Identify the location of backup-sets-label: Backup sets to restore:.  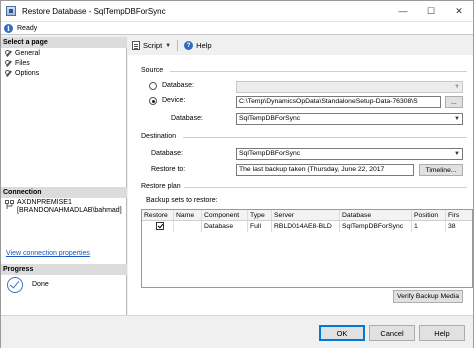
(182, 200).